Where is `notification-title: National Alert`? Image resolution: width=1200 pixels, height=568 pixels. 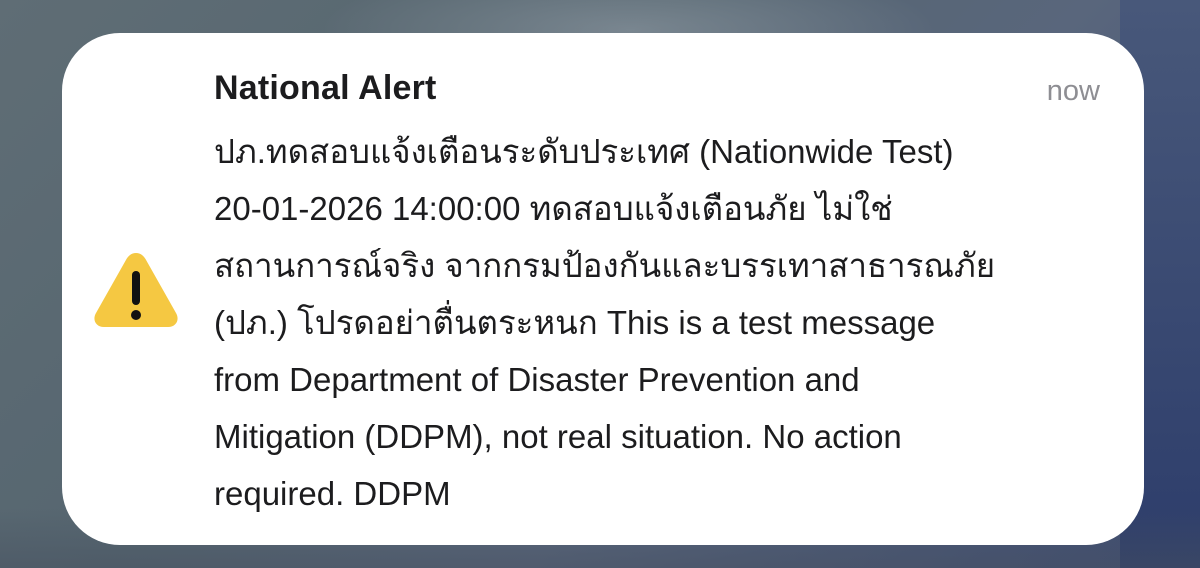 notification-title: National Alert is located at coordinates (325, 88).